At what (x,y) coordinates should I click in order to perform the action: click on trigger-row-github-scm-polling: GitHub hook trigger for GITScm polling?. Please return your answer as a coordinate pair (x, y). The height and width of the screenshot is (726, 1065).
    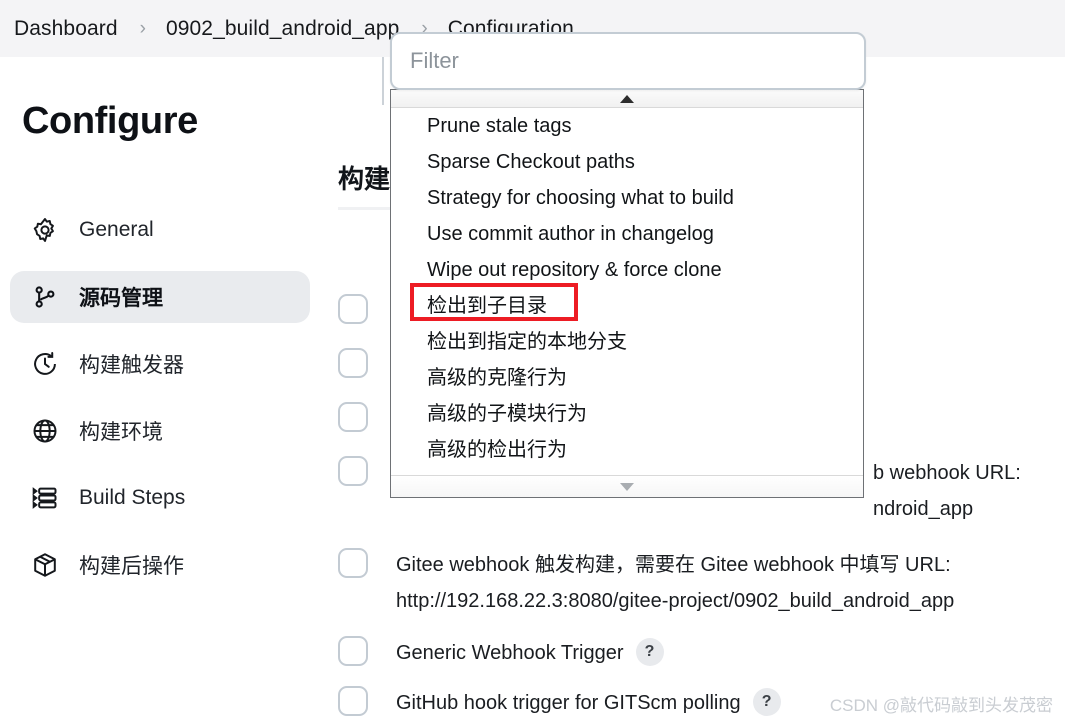
    Looking at the image, I should click on (559, 703).